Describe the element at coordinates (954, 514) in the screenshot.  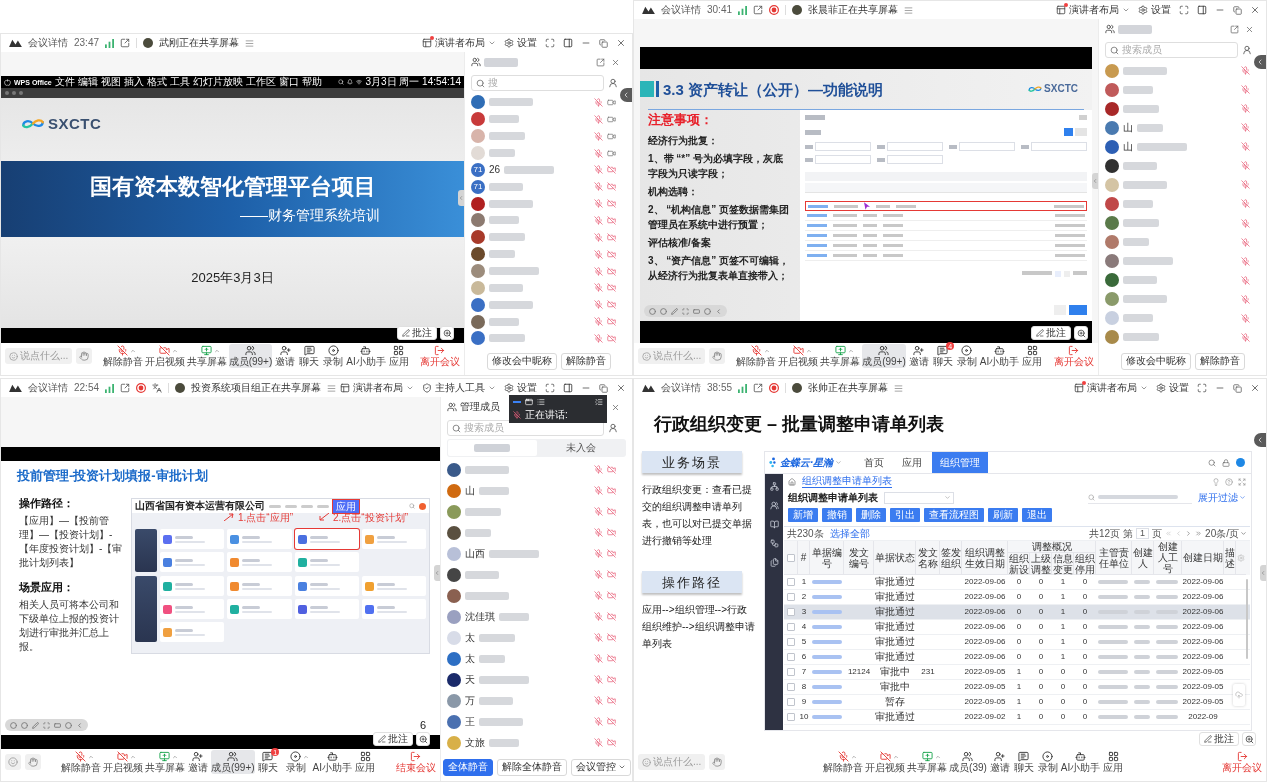
I see `toolbar-button: 查看流程图` at that location.